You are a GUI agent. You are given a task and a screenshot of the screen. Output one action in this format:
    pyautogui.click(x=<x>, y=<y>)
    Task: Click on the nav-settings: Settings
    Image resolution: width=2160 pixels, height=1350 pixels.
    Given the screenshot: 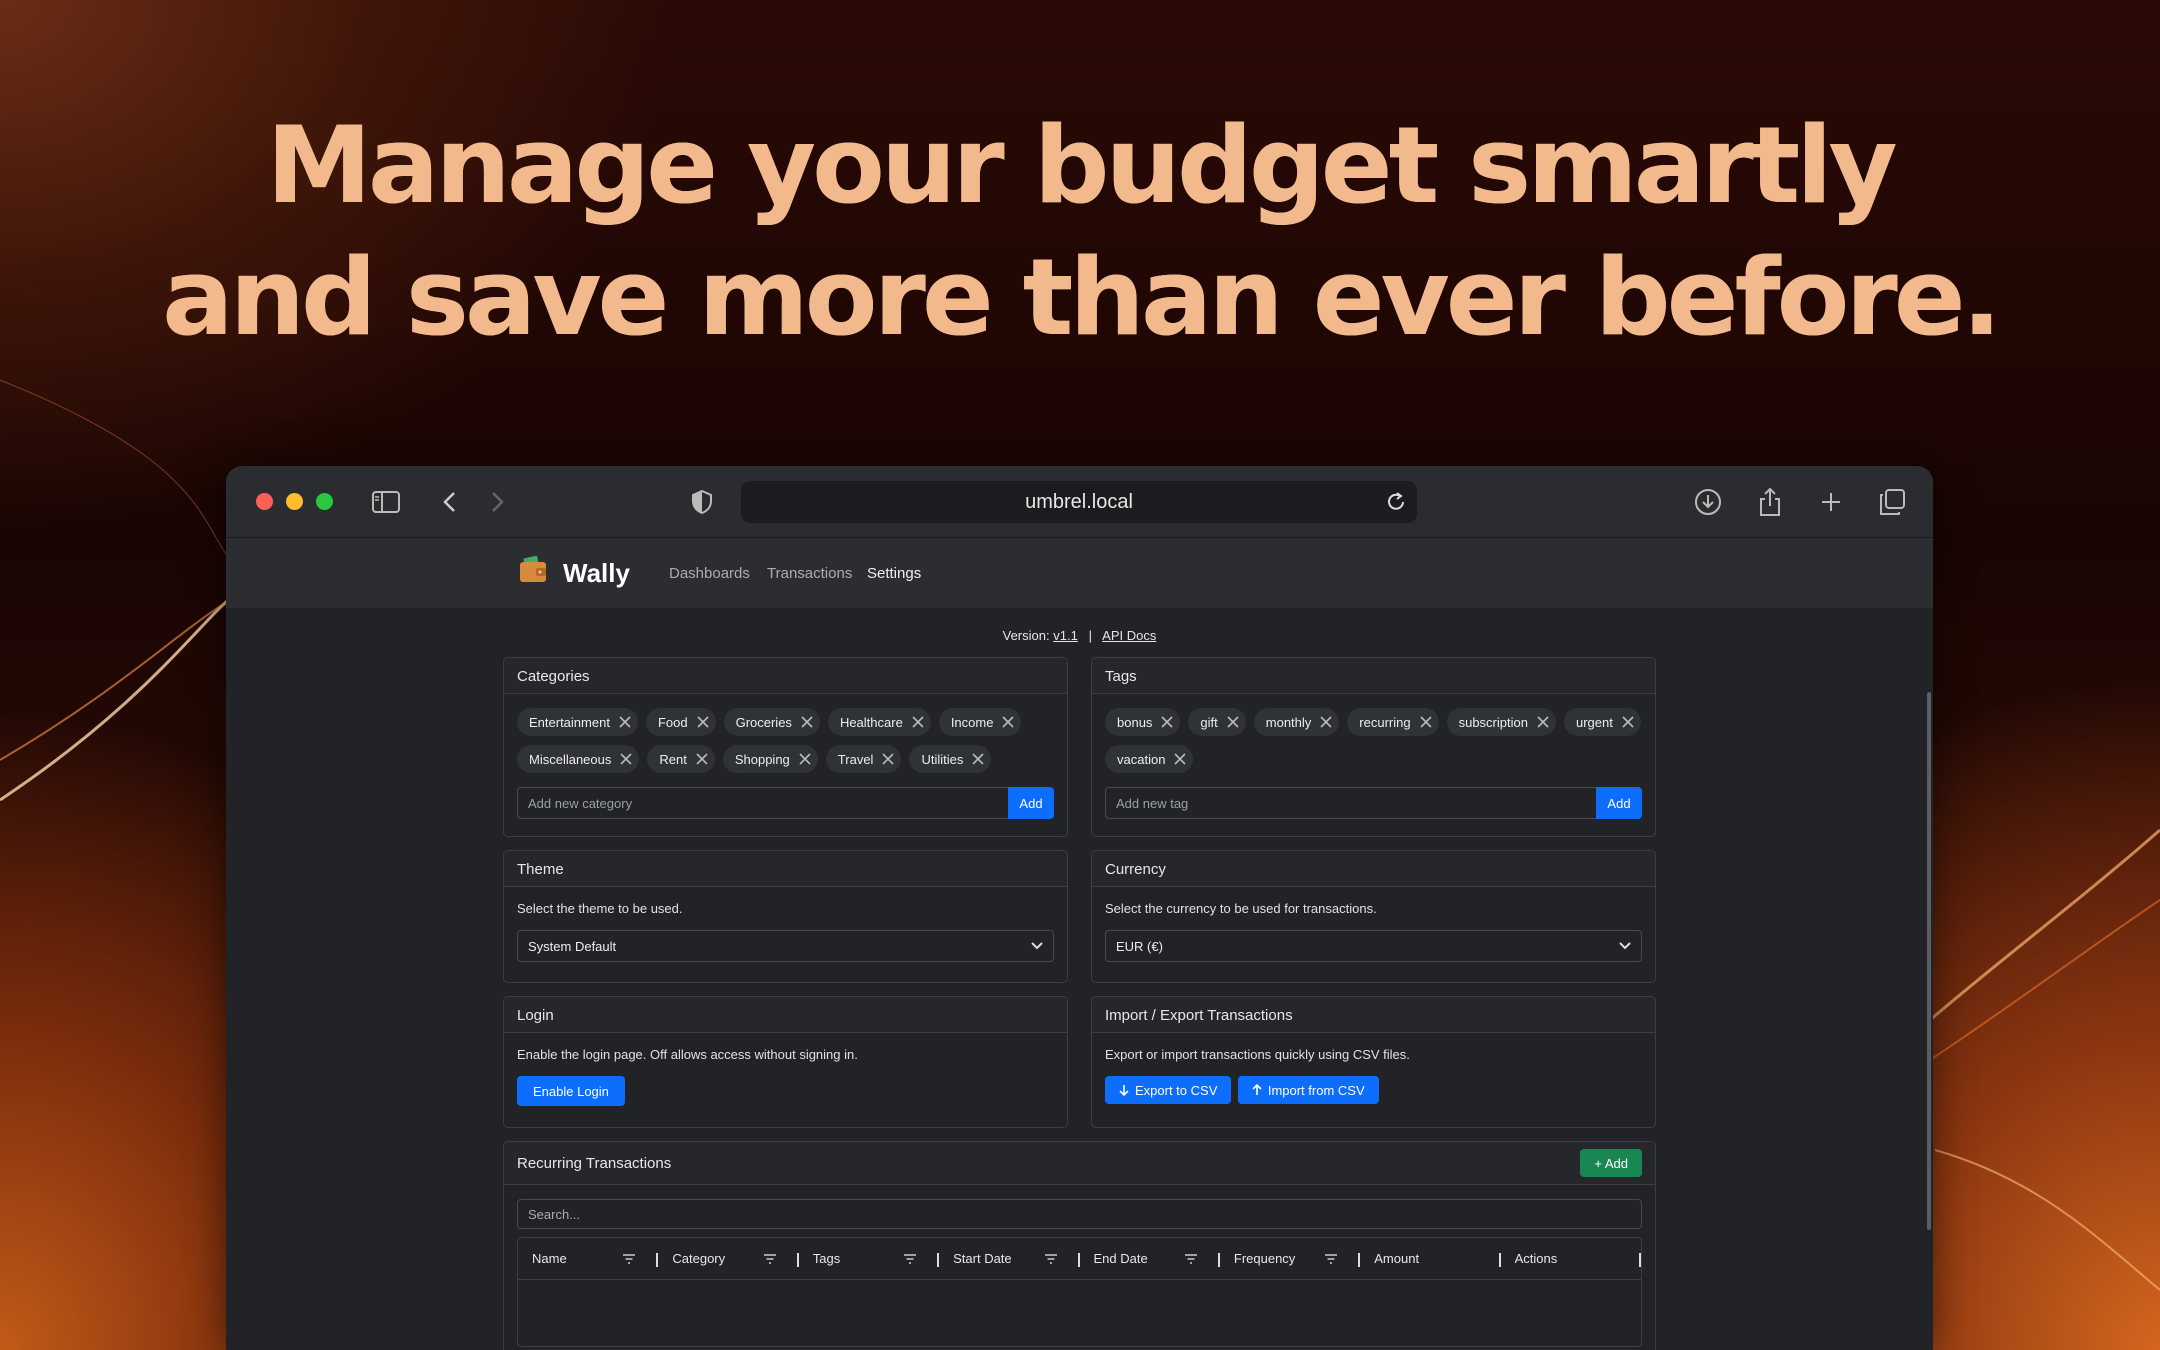 What is the action you would take?
    pyautogui.click(x=894, y=573)
    